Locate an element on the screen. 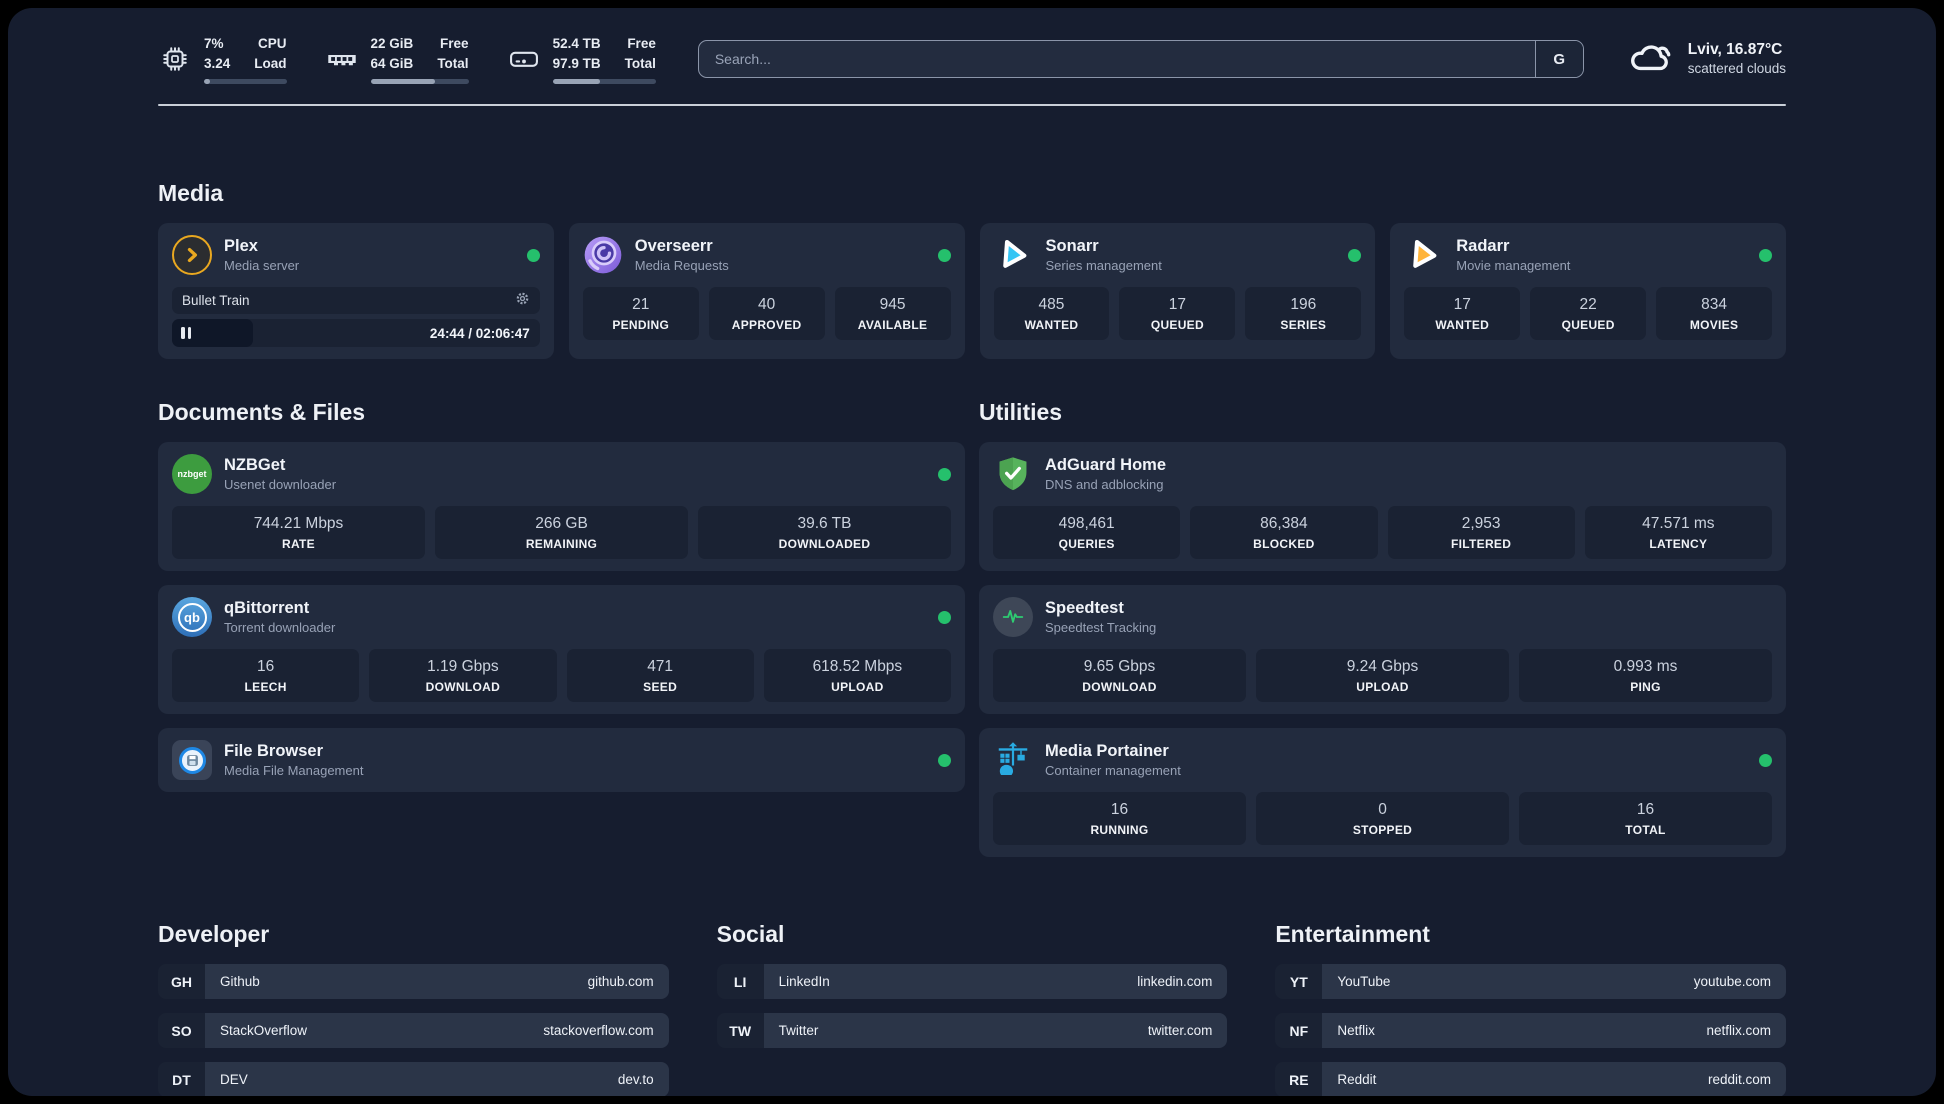 This screenshot has height=1104, width=1944. bookmark-github: GH Github github.com is located at coordinates (413, 981).